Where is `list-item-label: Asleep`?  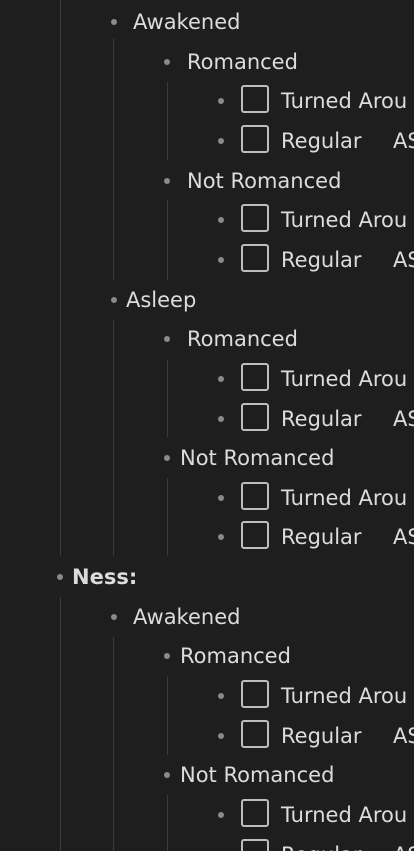 list-item-label: Asleep is located at coordinates (161, 299).